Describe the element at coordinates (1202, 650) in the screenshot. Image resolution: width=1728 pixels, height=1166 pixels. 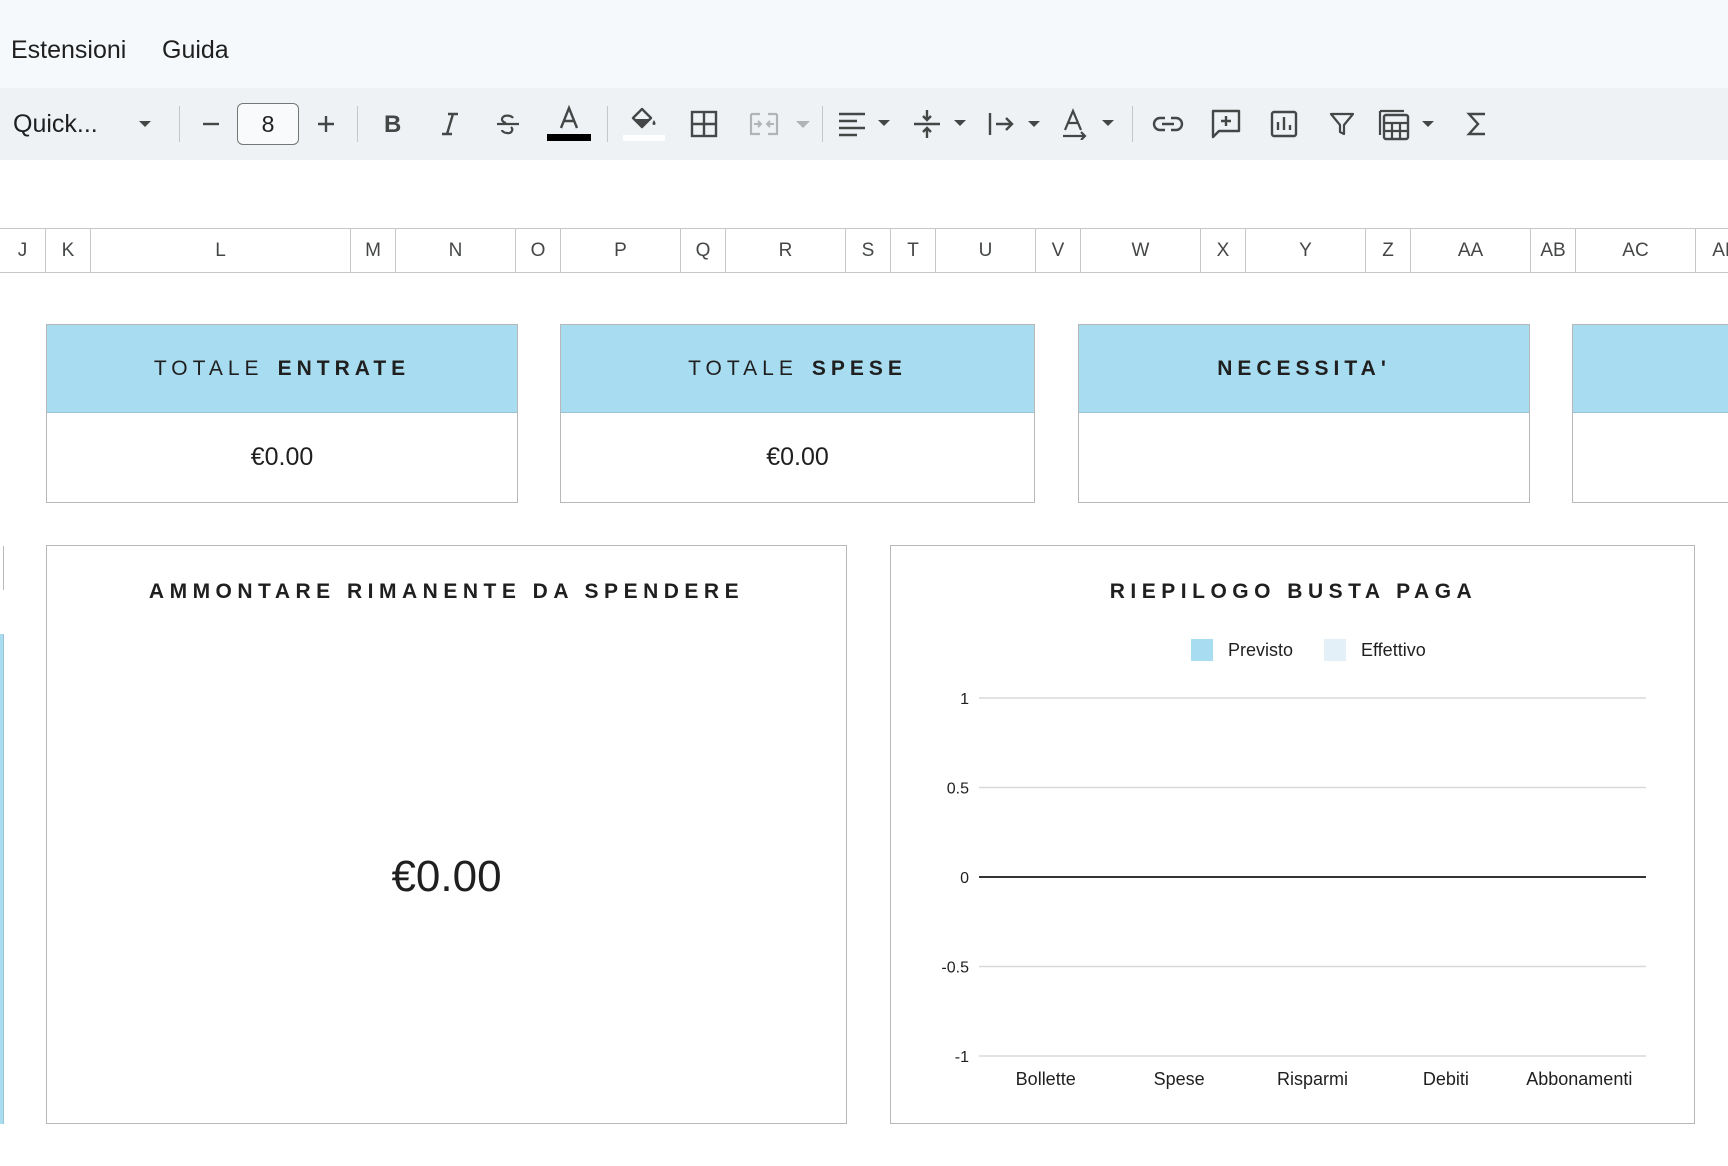
I see `legend-swatch-previsto` at that location.